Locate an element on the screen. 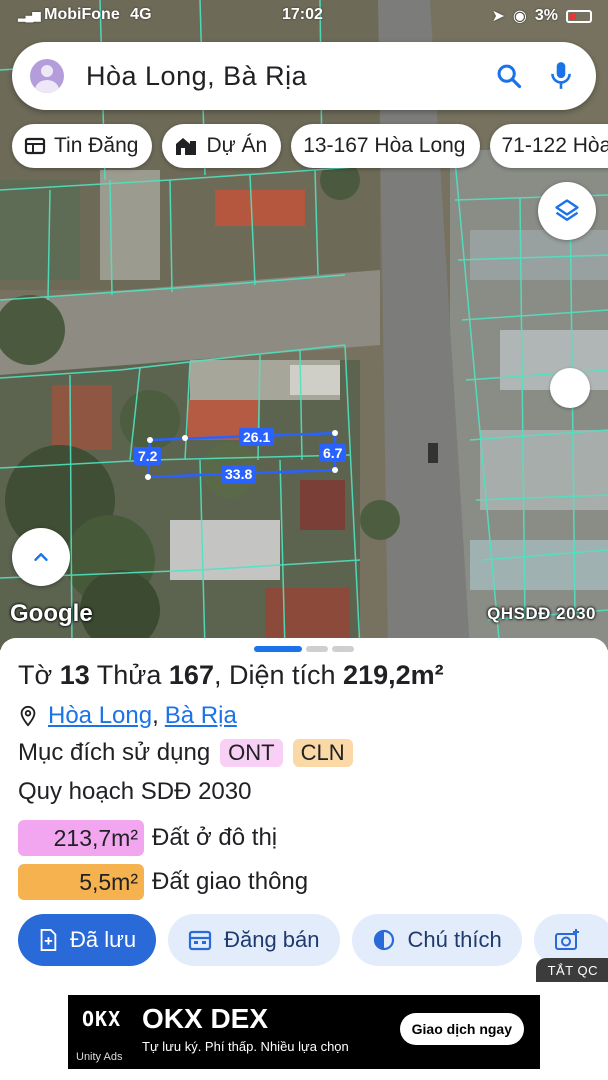  expand-sheet-button is located at coordinates (41, 557).